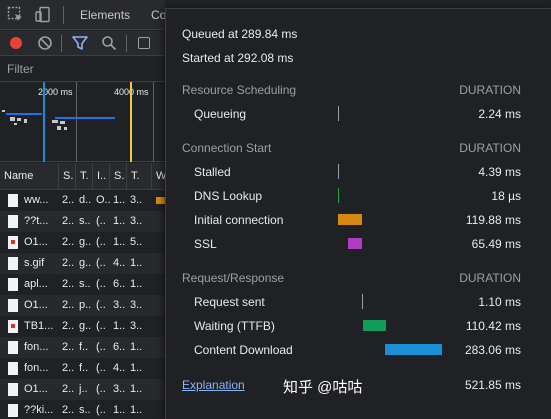  What do you see at coordinates (499, 302) in the screenshot?
I see `timing-value: 1.10 ms` at bounding box center [499, 302].